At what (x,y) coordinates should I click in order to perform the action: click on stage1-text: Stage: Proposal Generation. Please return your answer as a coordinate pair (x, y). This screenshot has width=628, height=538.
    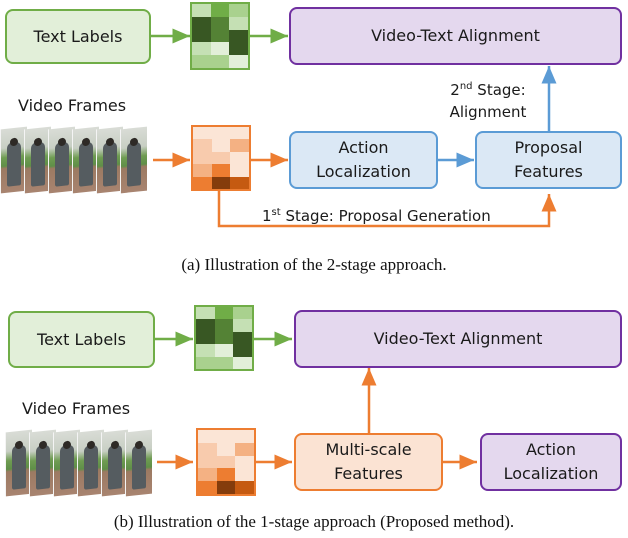
    Looking at the image, I should click on (385, 216).